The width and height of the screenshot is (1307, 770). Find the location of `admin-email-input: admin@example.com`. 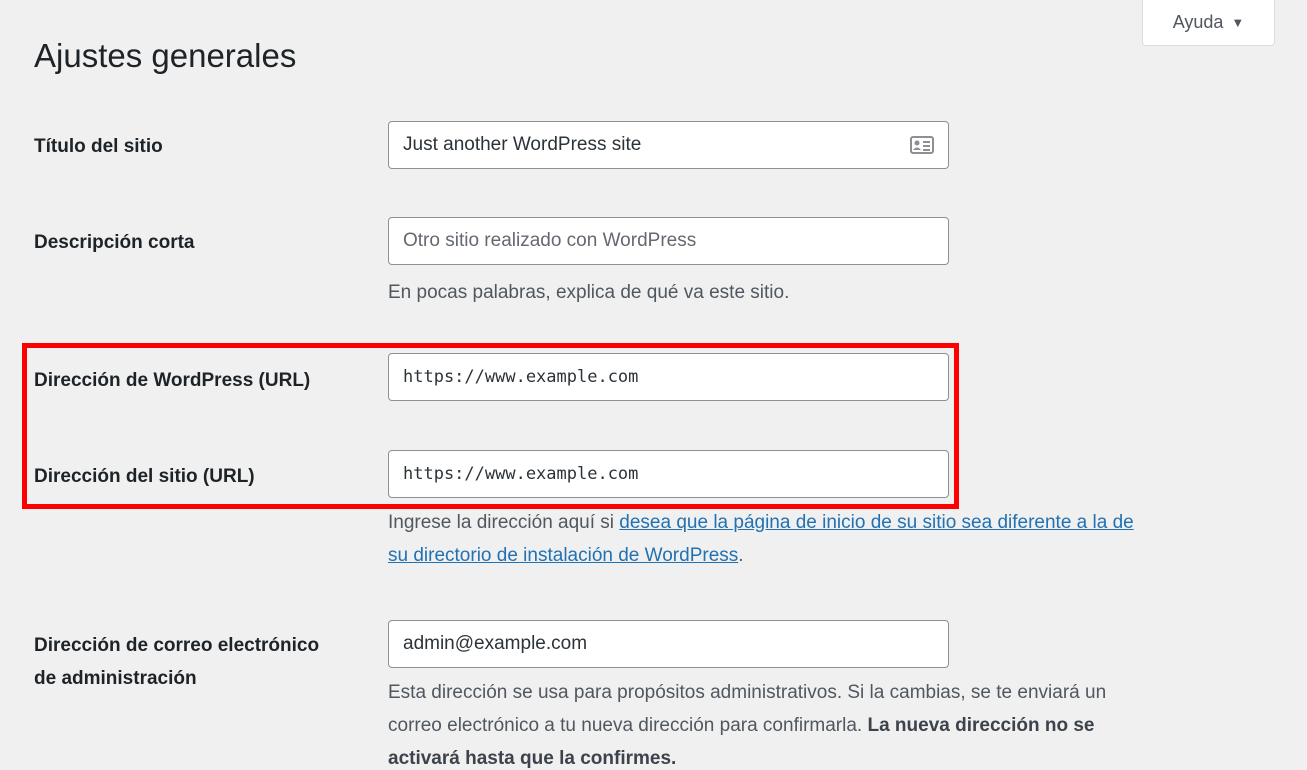

admin-email-input: admin@example.com is located at coordinates (668, 644).